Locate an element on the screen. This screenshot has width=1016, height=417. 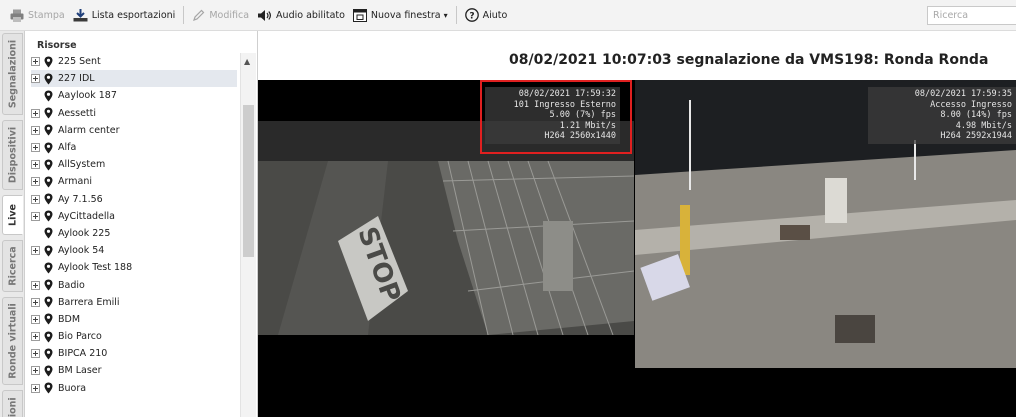
tree-item: Buora is located at coordinates (134, 388).